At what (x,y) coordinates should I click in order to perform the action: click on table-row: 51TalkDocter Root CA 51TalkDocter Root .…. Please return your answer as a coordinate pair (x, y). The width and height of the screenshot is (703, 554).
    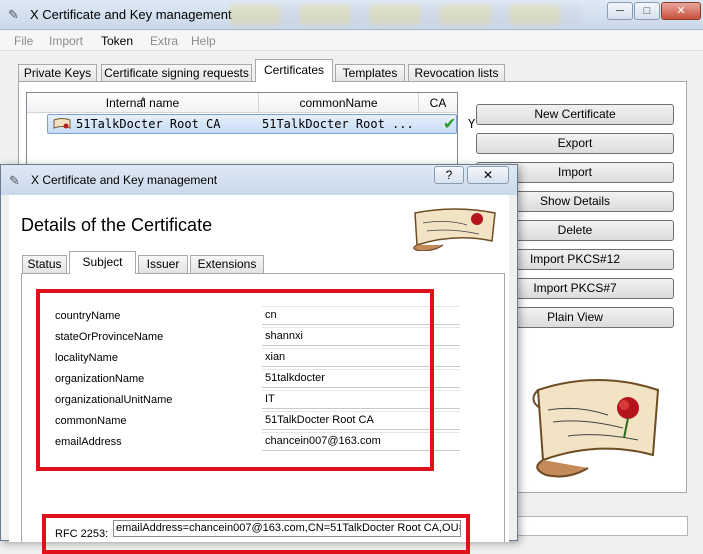
    Looking at the image, I should click on (261, 124).